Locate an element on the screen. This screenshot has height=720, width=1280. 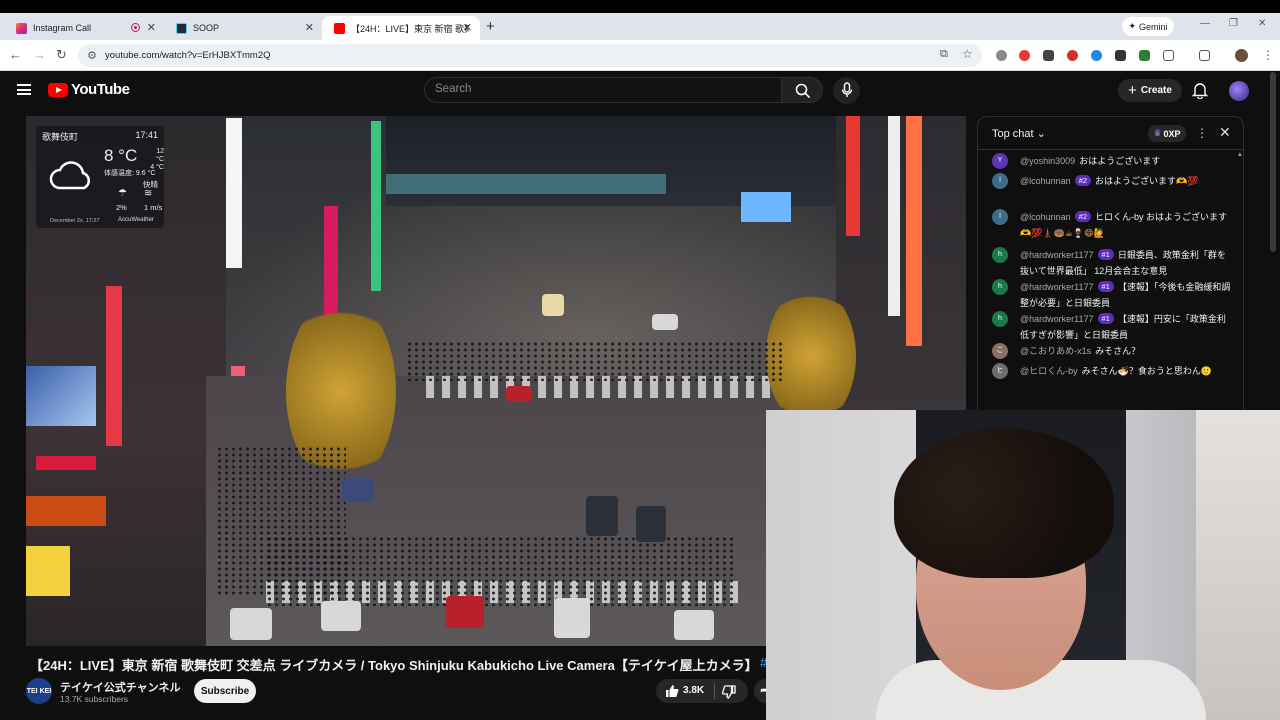
chat-avatar: こ is located at coordinates (1000, 351).